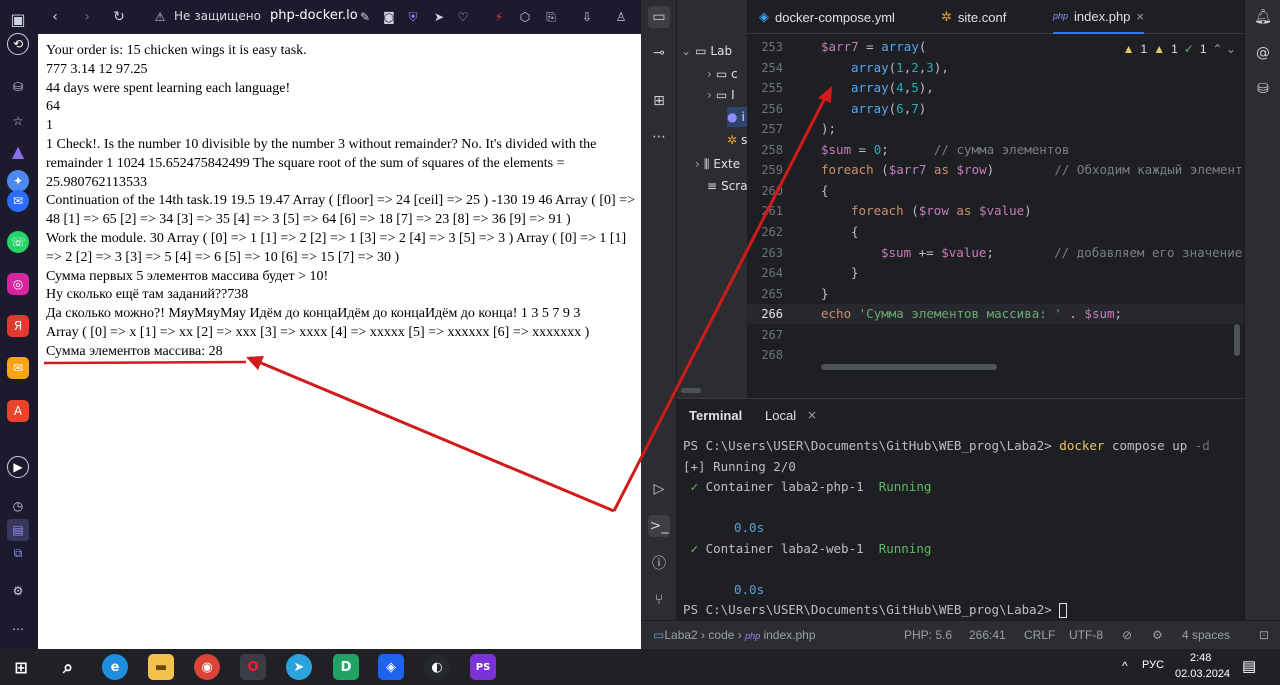 The image size is (1280, 685). I want to click on url-text: php-docker.lo, so click(314, 15).